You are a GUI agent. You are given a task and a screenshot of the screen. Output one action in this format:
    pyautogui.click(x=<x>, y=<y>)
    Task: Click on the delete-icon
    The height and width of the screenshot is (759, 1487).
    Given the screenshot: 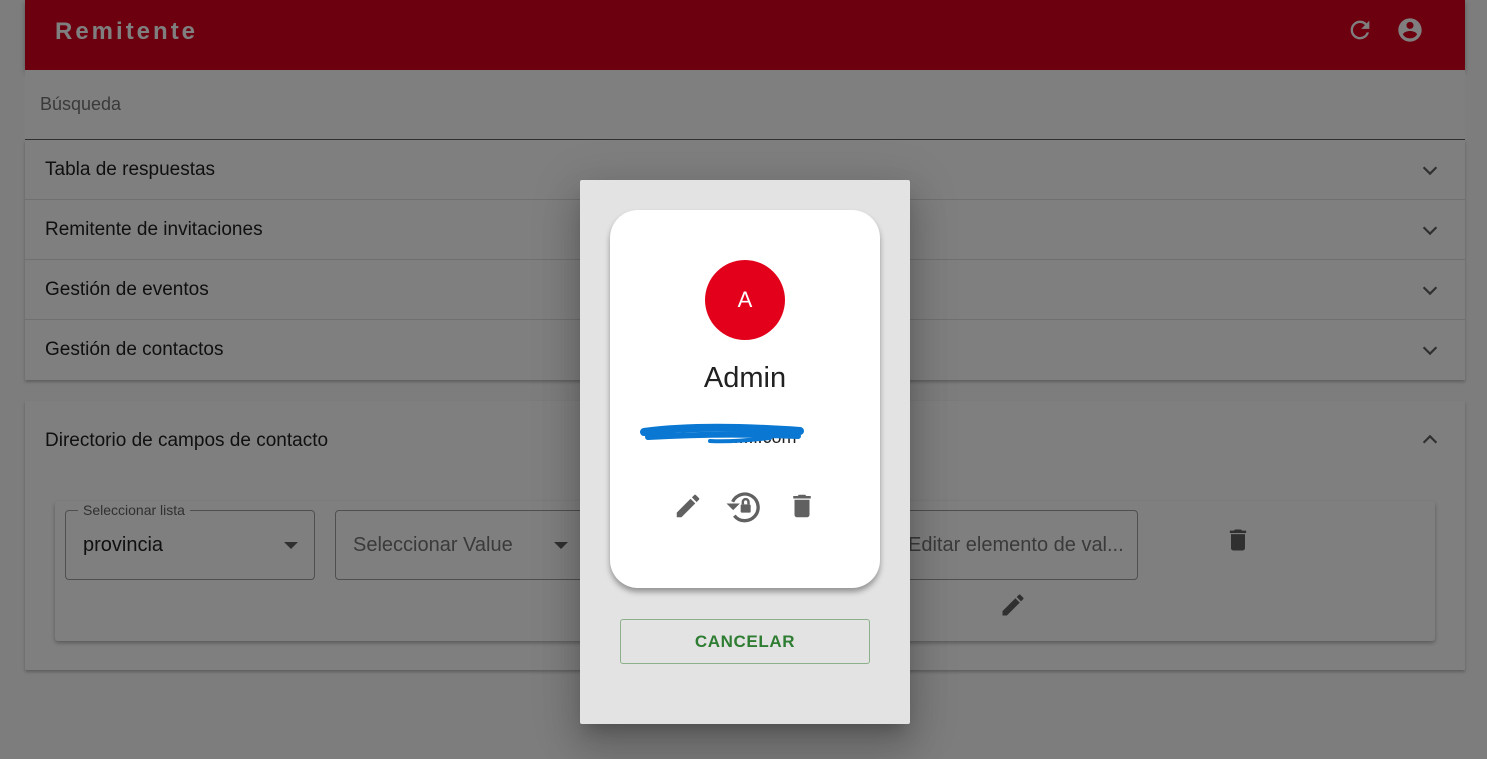 What is the action you would take?
    pyautogui.click(x=802, y=506)
    